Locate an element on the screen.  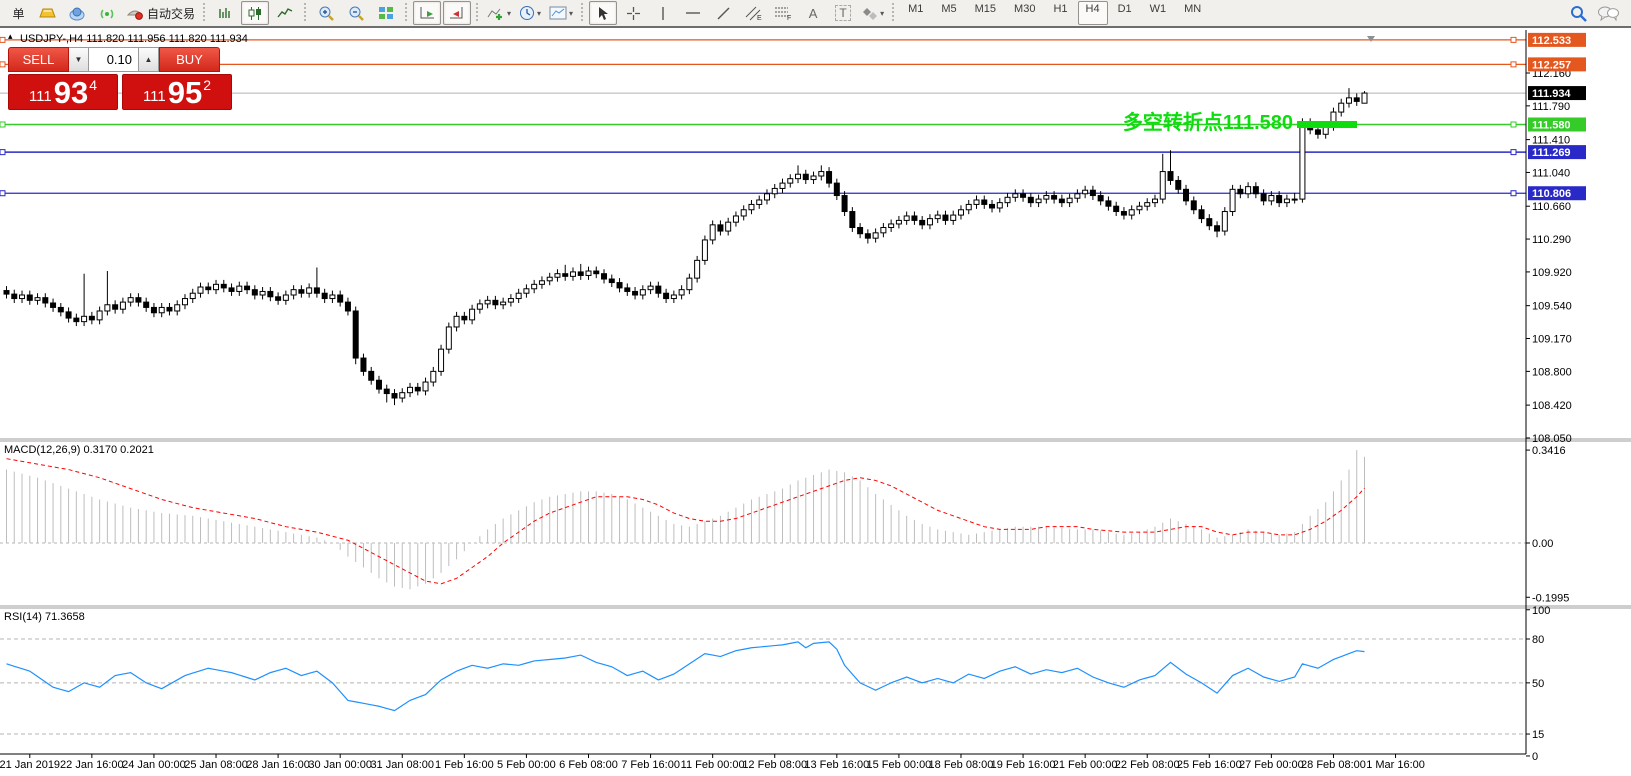
timeframe-m5-button: M5 is located at coordinates (948, 13).